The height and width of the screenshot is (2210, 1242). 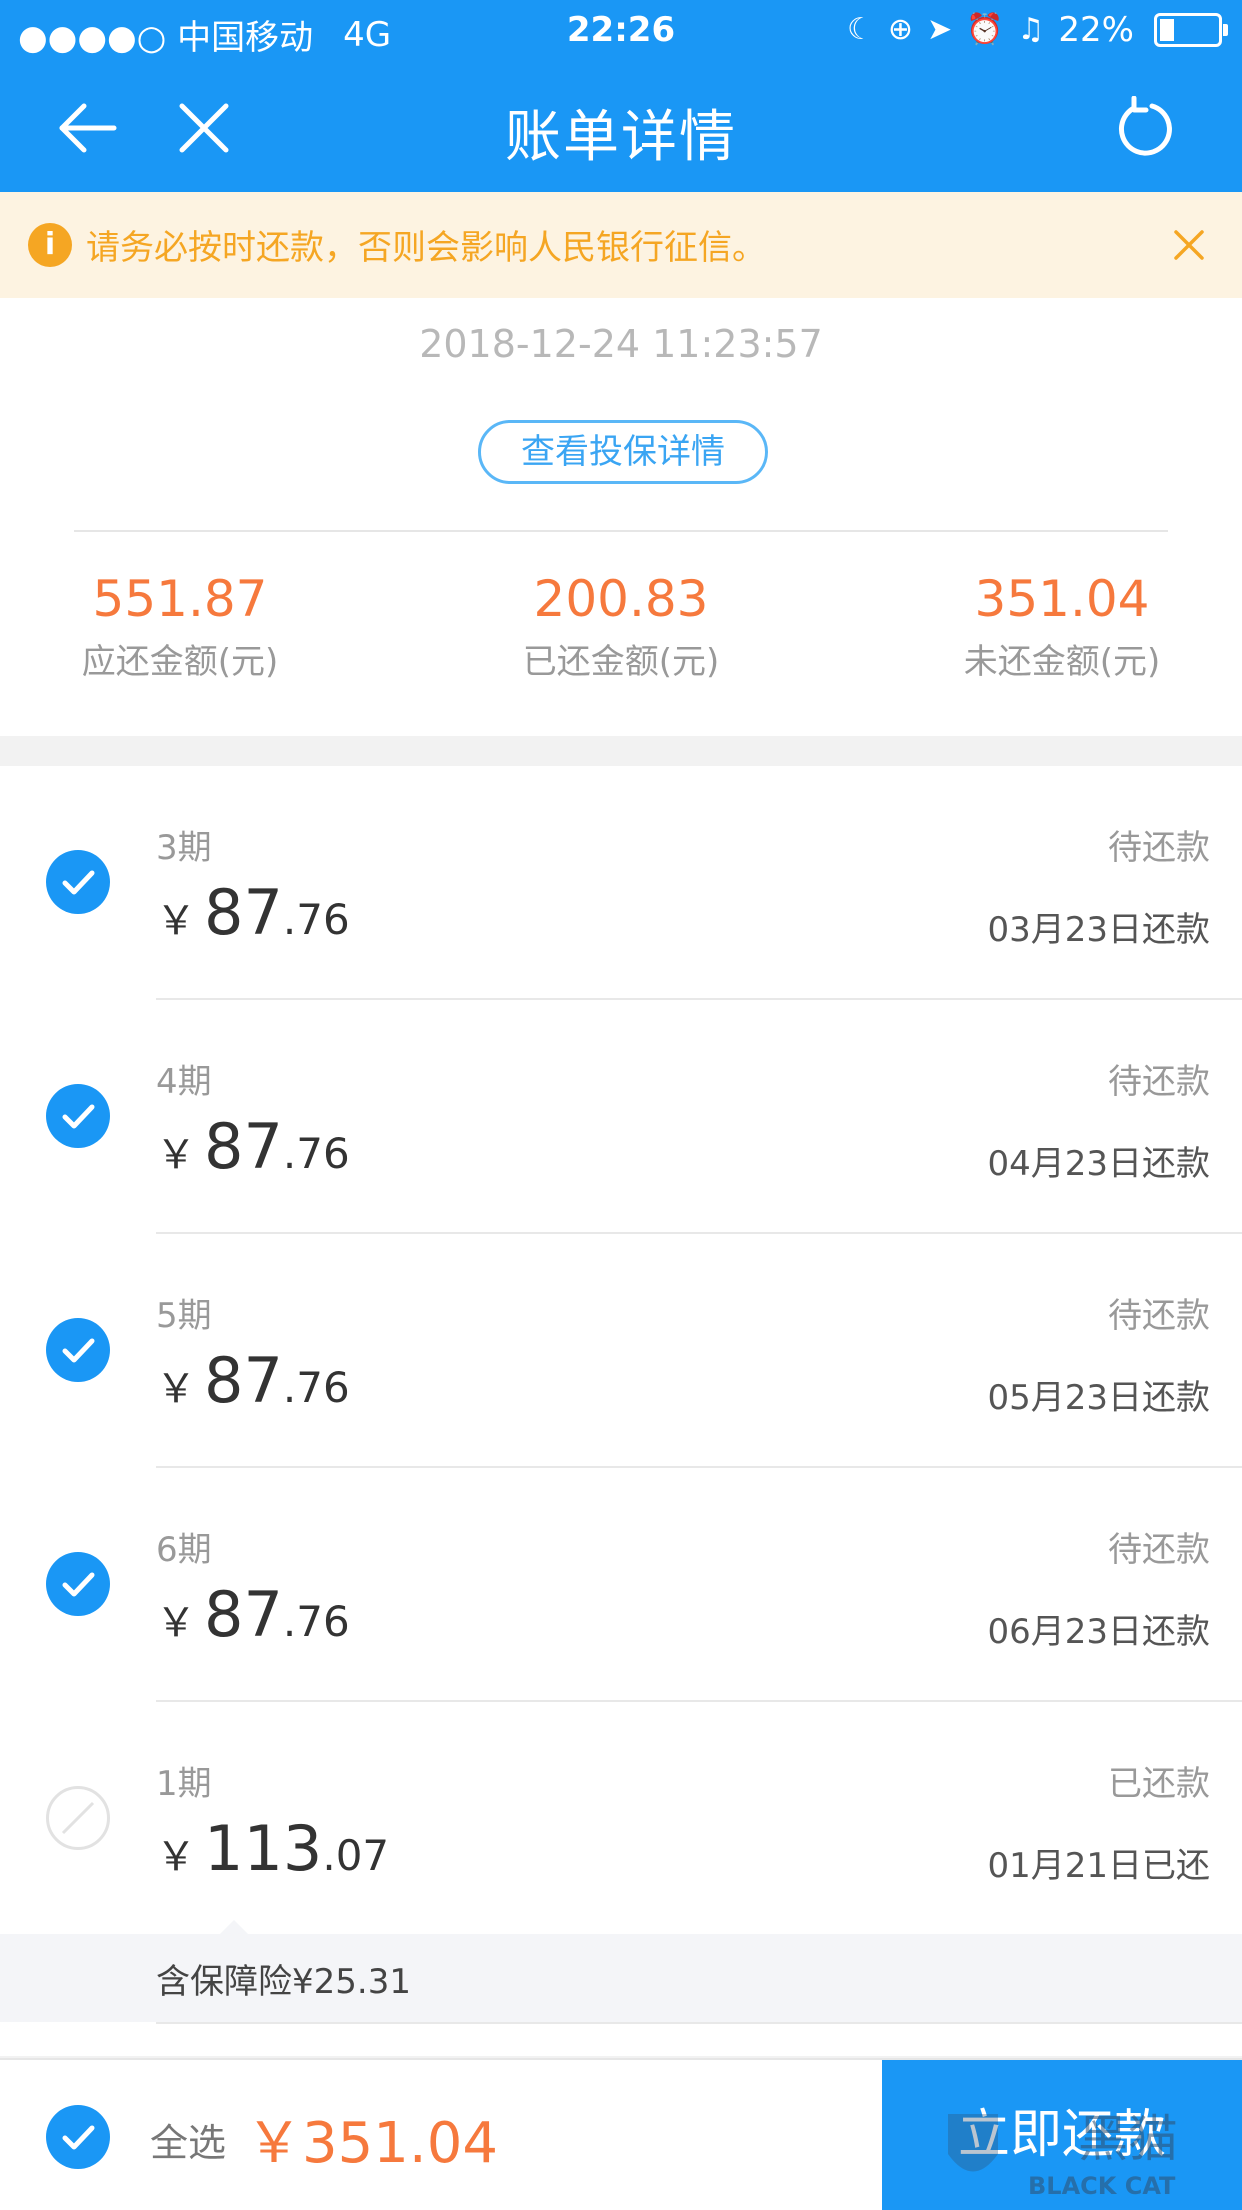 What do you see at coordinates (1189, 245) in the screenshot?
I see `notice-close-icon` at bounding box center [1189, 245].